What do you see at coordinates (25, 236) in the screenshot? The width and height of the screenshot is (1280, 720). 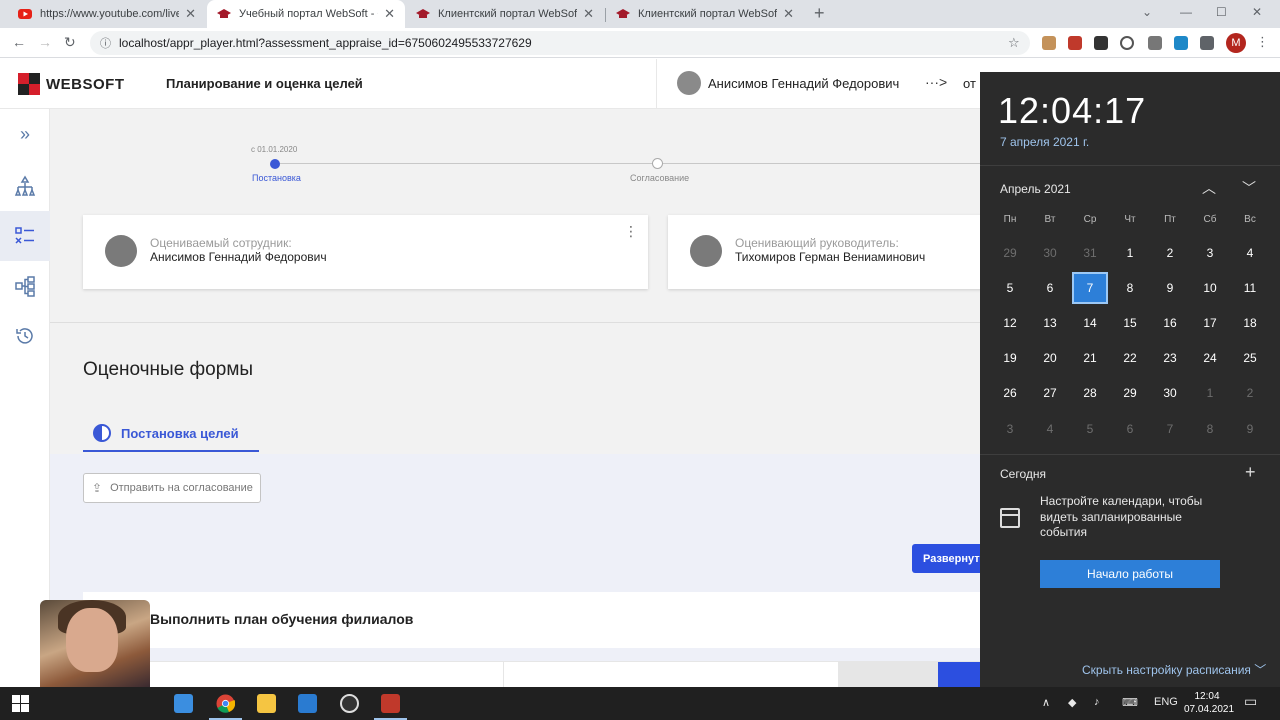 I see `sidebar-item-goals` at bounding box center [25, 236].